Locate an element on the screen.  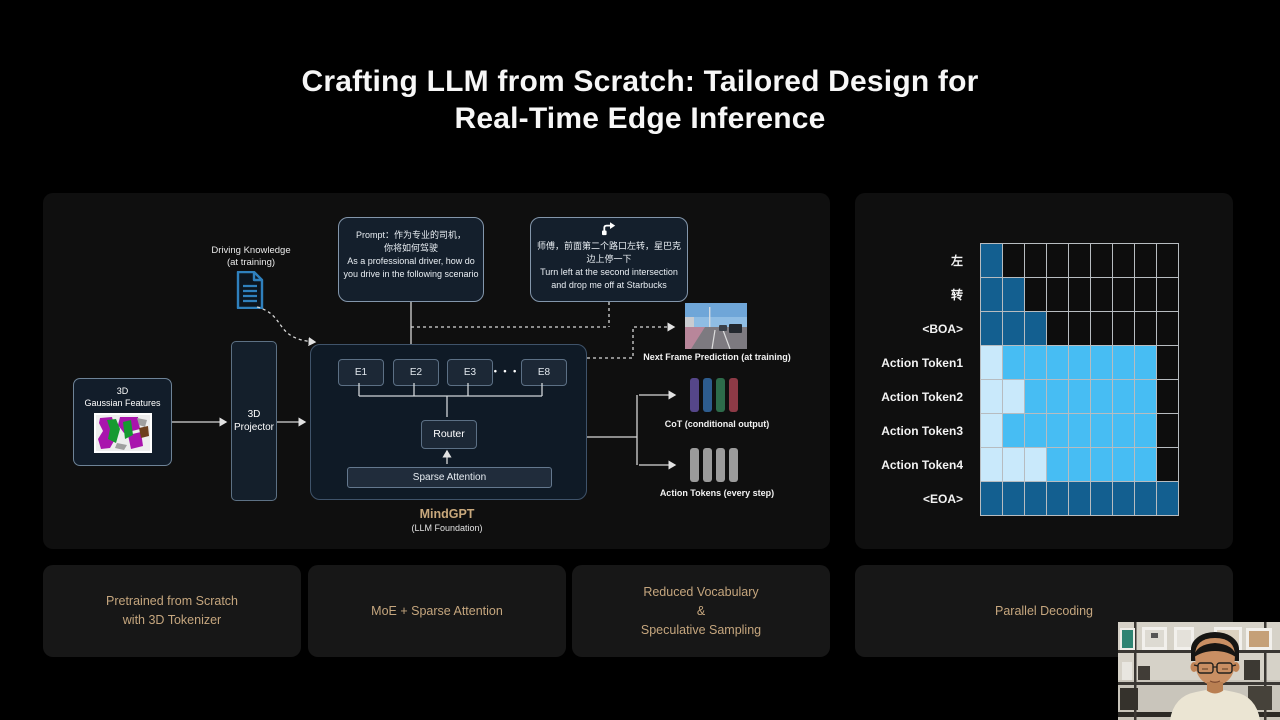
projector-line2: Projector is located at coordinates (253, 427).